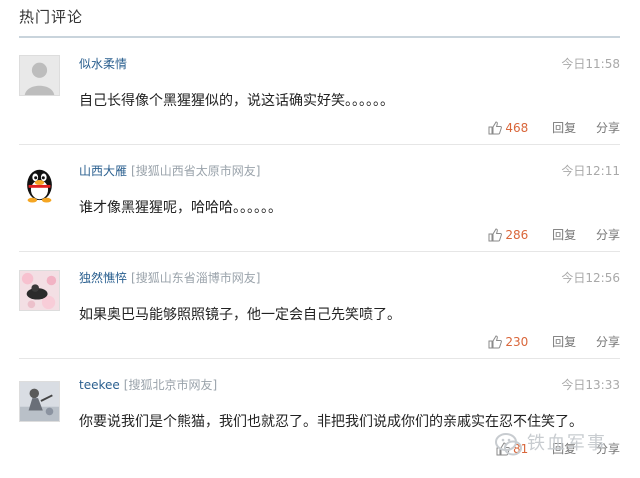 The width and height of the screenshot is (640, 478). I want to click on username: teekee, so click(99, 385).